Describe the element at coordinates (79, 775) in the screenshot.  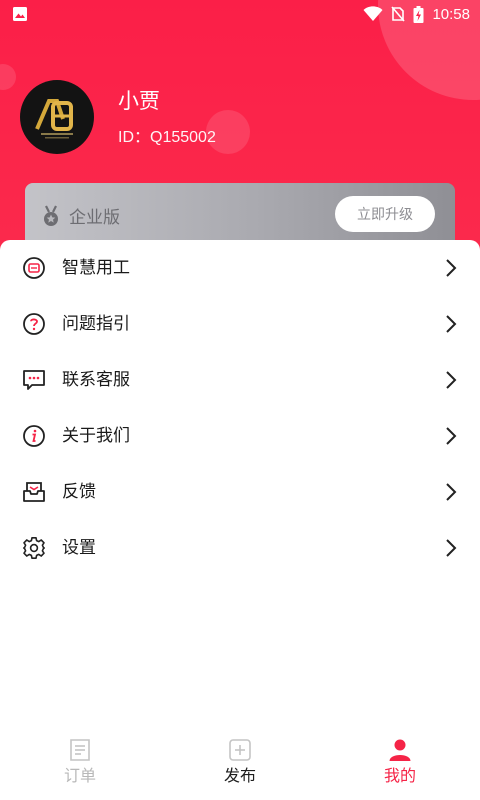
I see `tab-label: 订单` at that location.